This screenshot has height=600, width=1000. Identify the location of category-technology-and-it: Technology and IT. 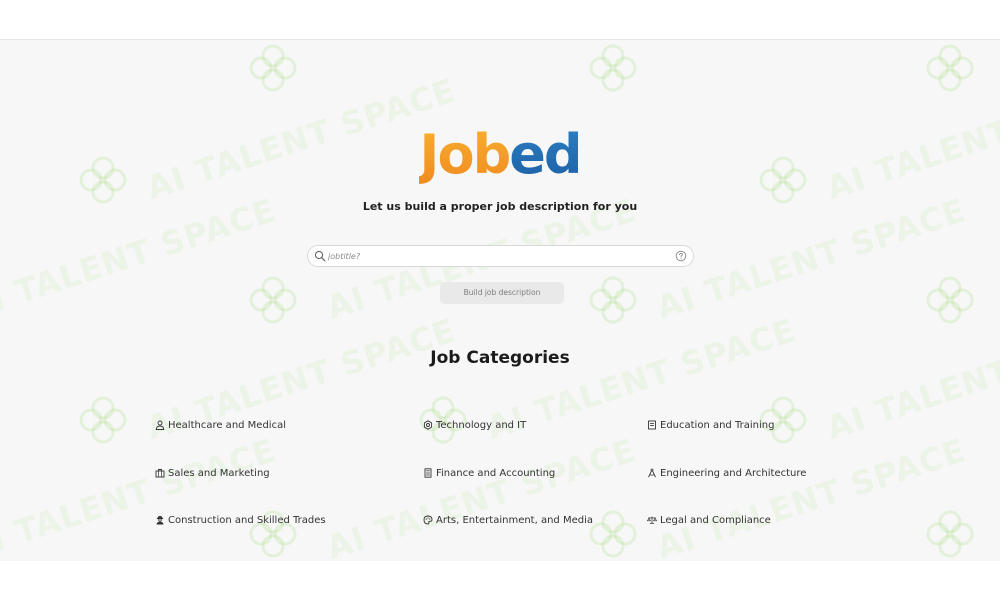
(474, 425).